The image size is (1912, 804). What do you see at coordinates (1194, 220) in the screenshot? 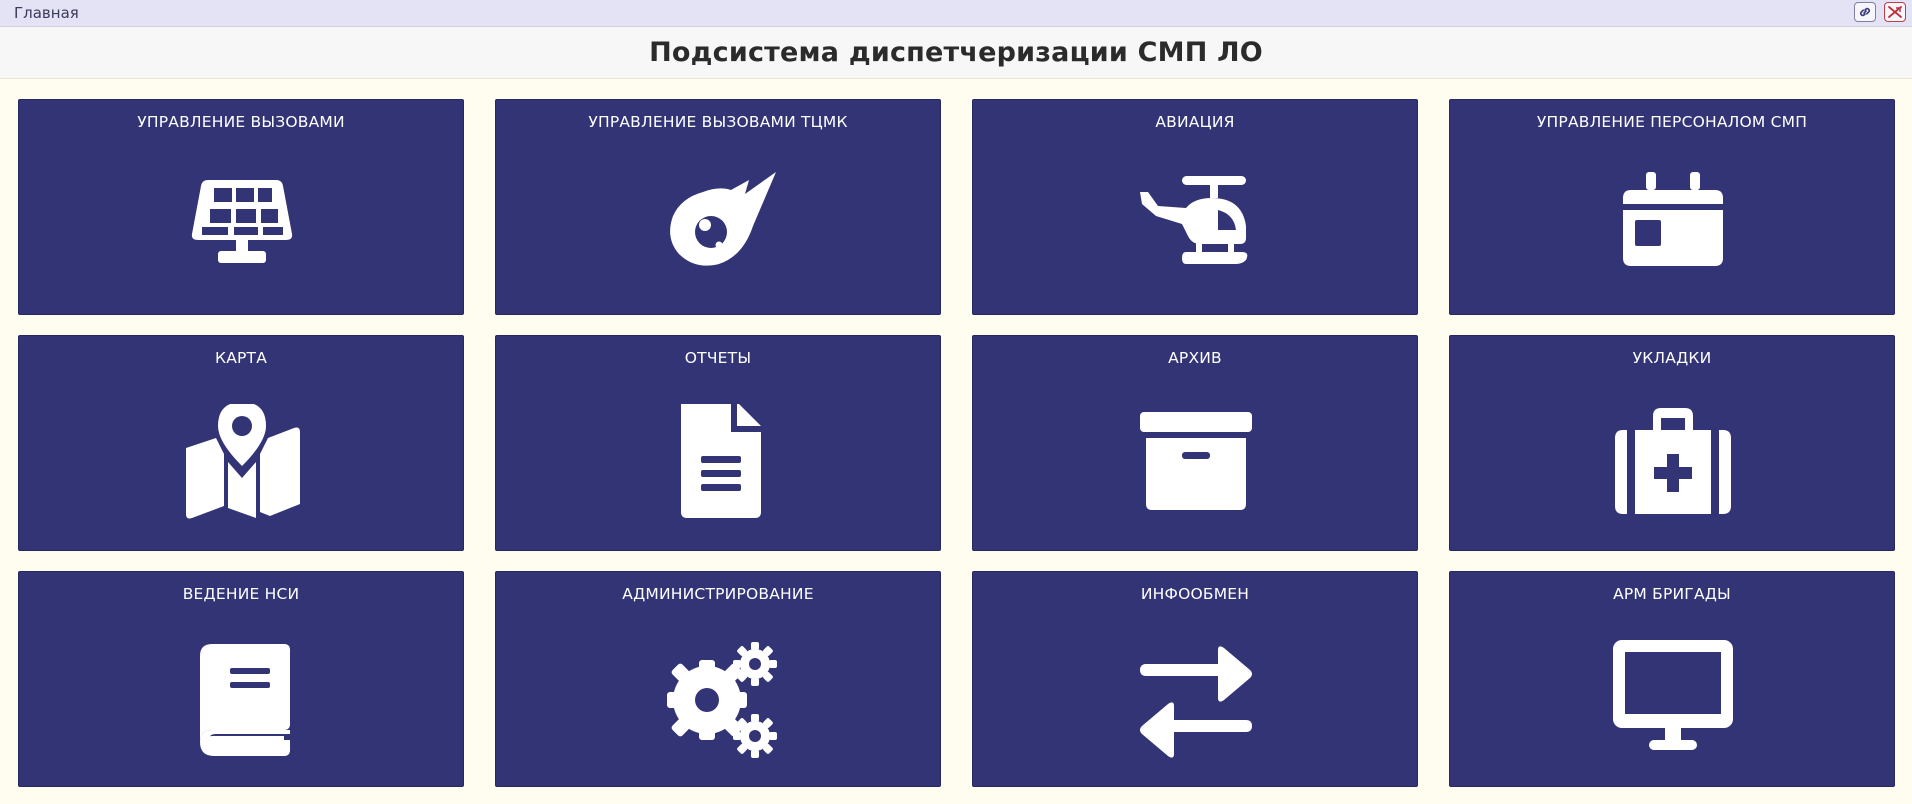
I see `helicopter-icon` at bounding box center [1194, 220].